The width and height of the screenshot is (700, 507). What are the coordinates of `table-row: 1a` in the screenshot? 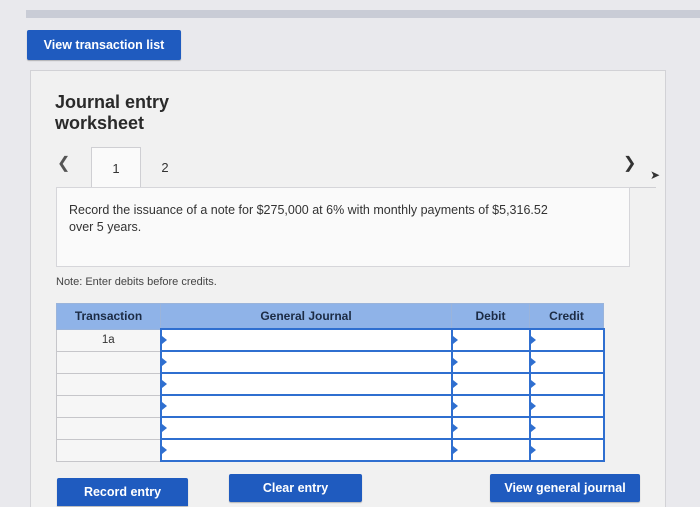 It's located at (330, 340).